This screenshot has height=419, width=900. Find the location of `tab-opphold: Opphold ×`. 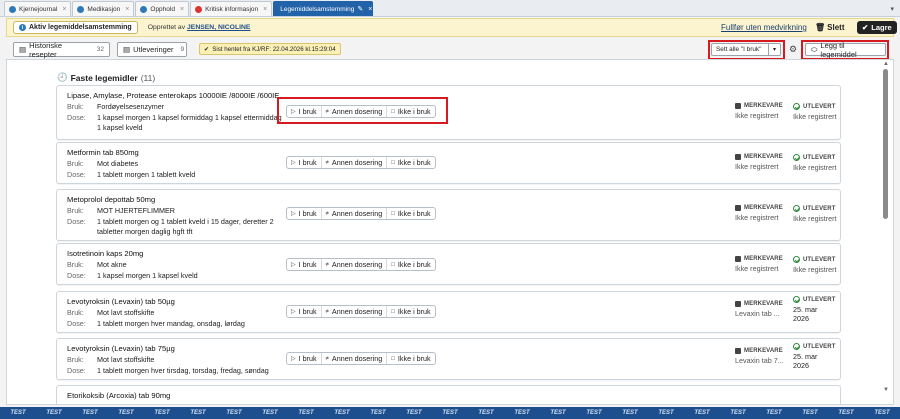

tab-opphold: Opphold × is located at coordinates (162, 8).